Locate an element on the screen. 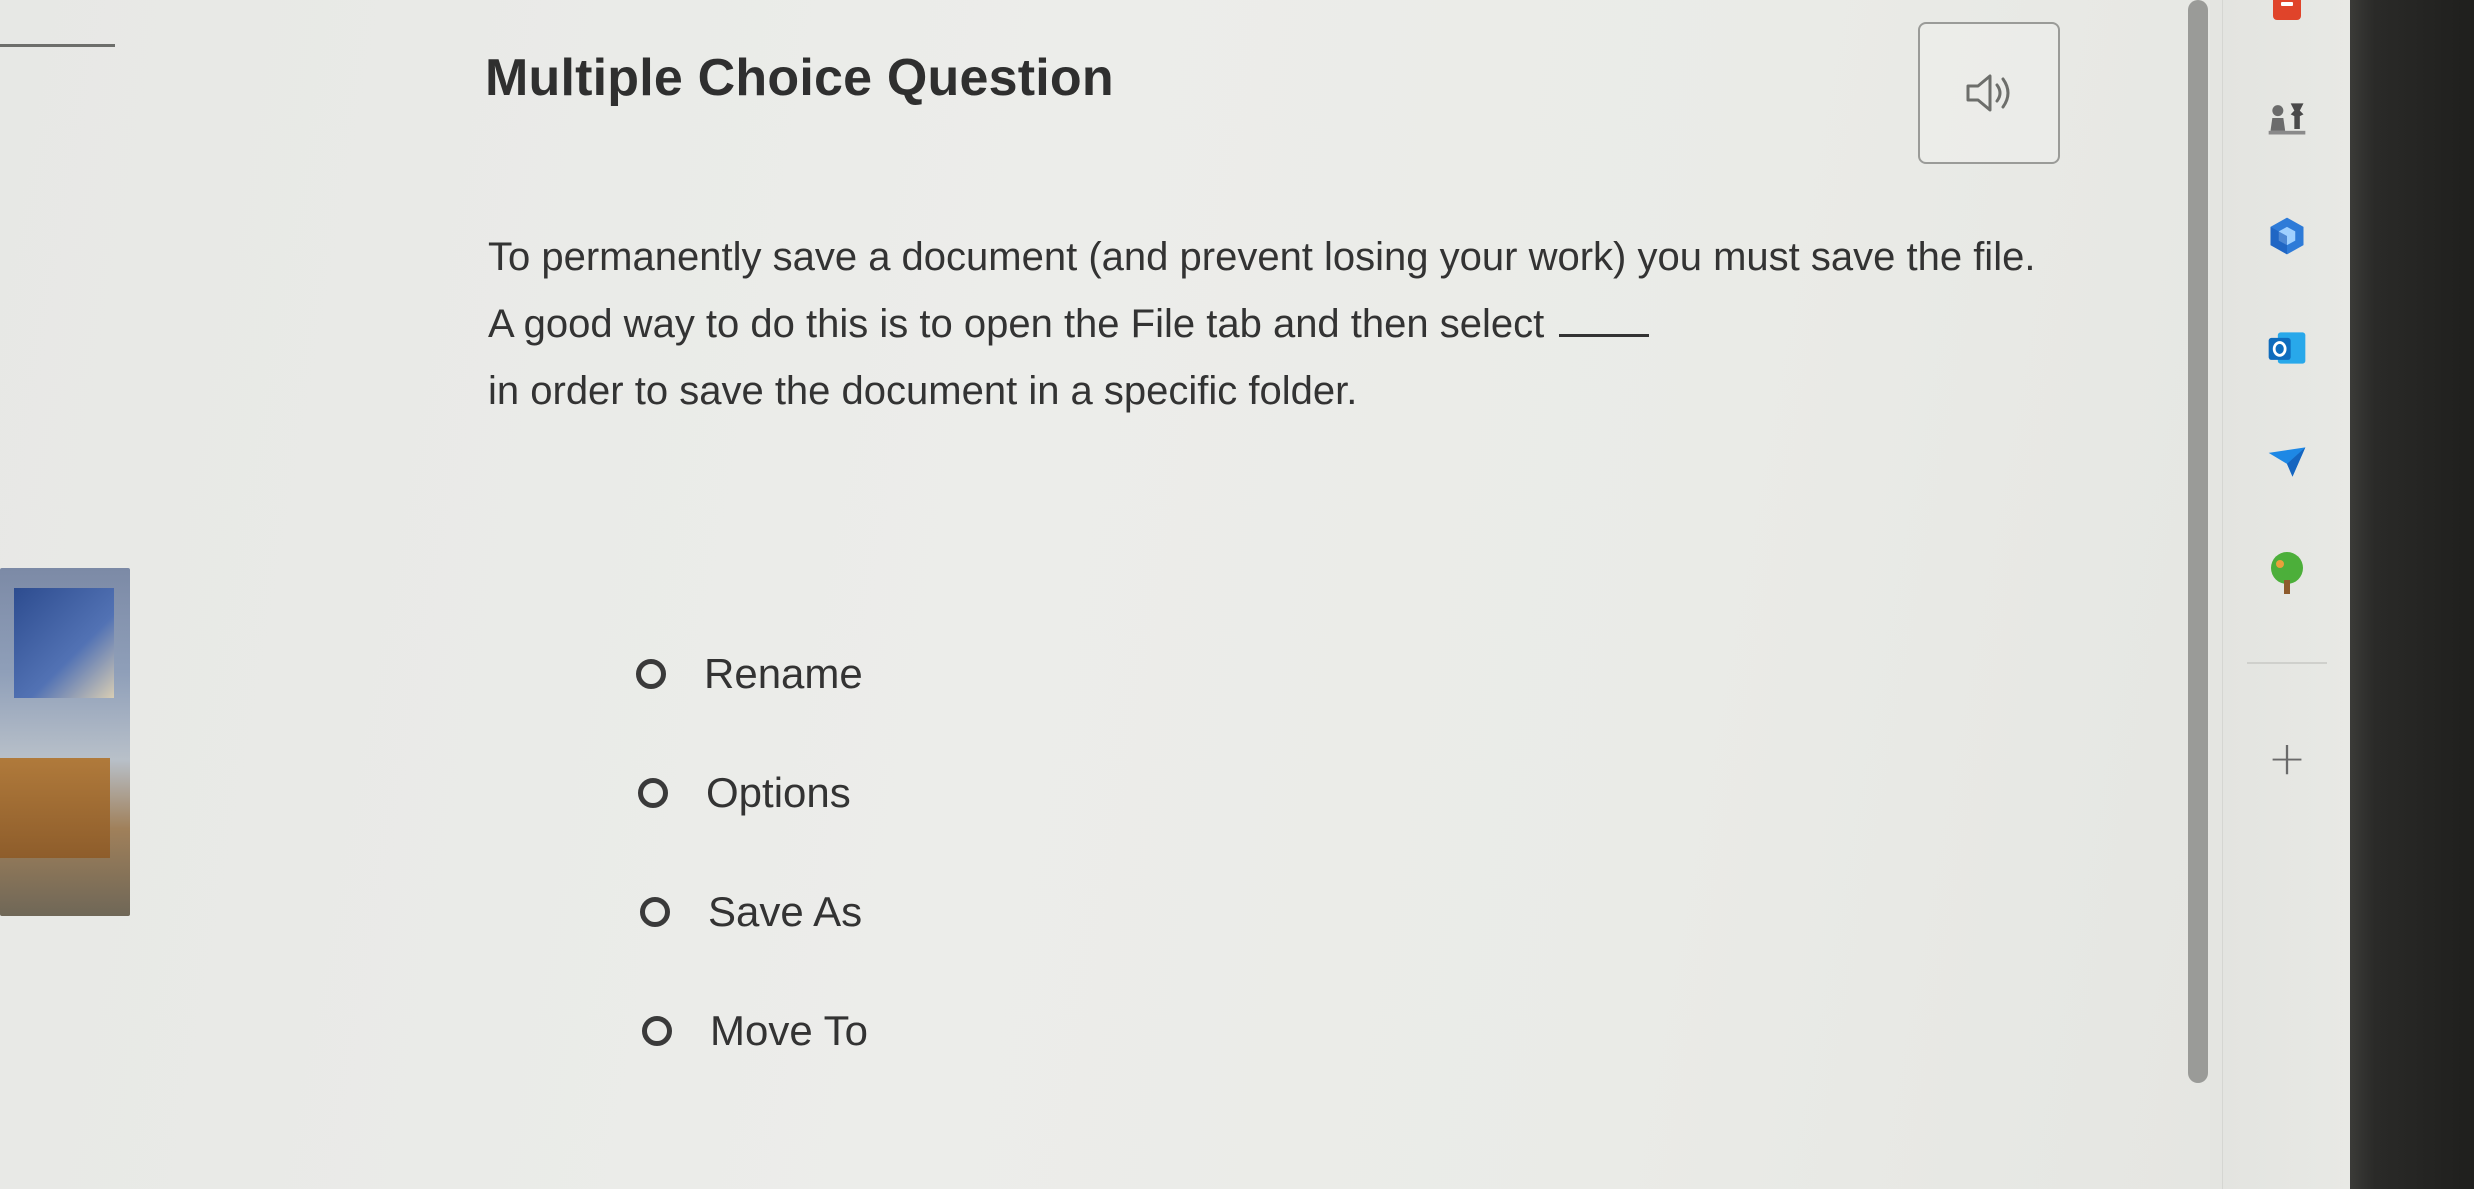  copilot-icon is located at coordinates (2287, 236).